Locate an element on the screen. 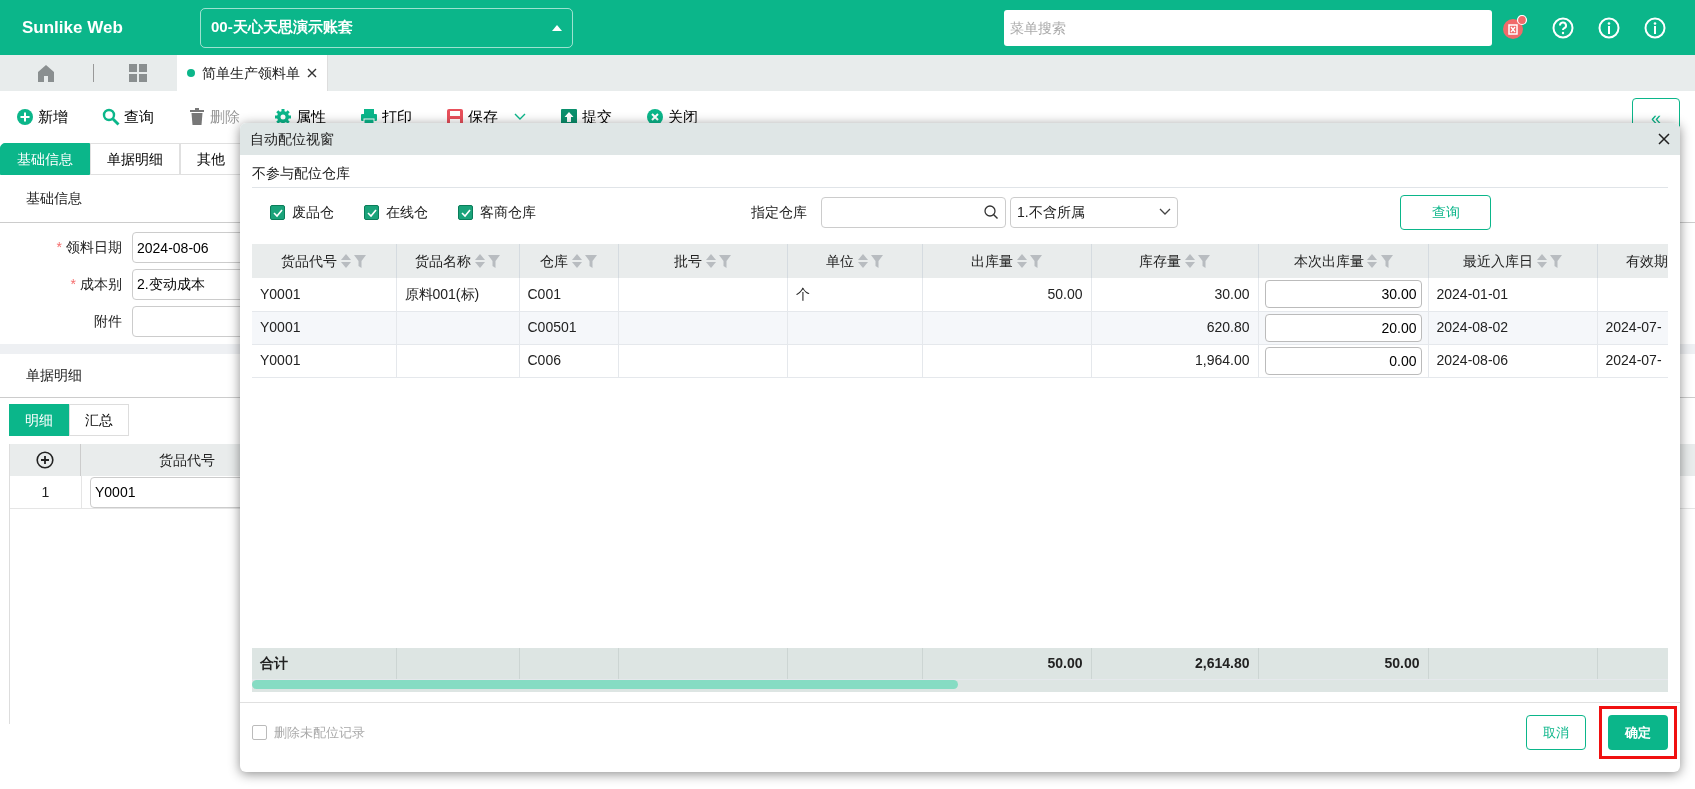 The image size is (1695, 789). alert-icon is located at coordinates (1515, 27).